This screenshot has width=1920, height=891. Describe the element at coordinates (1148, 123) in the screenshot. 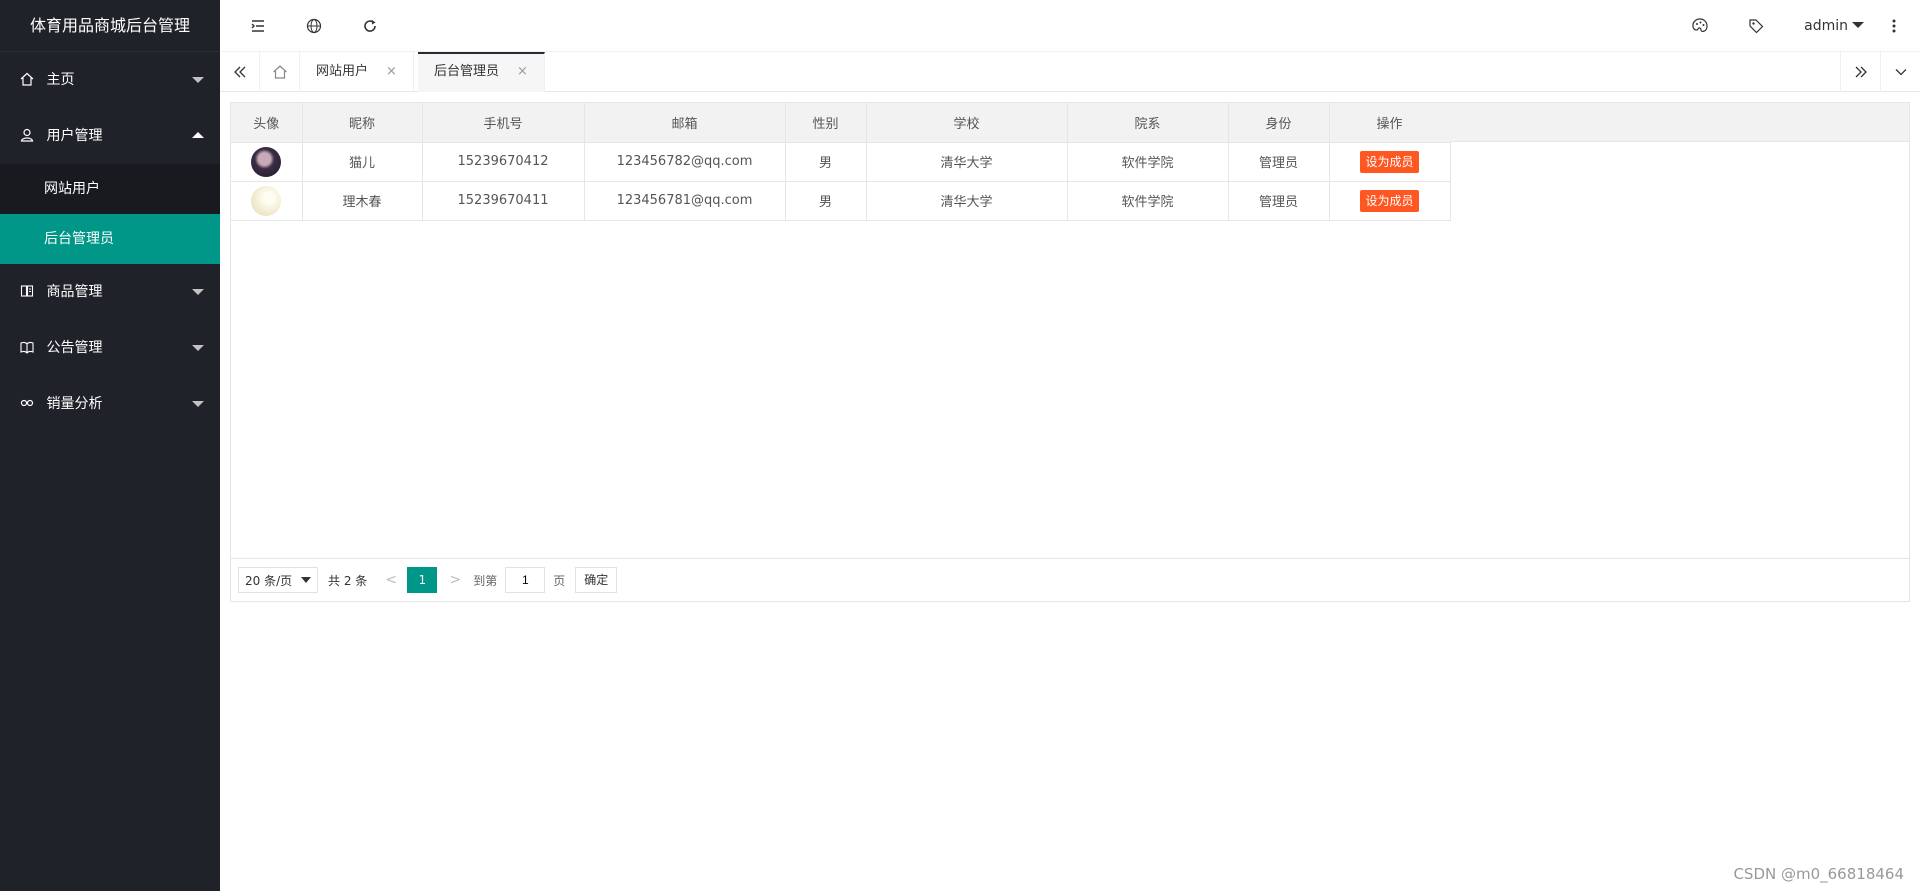

I see `col-department: 院系` at that location.